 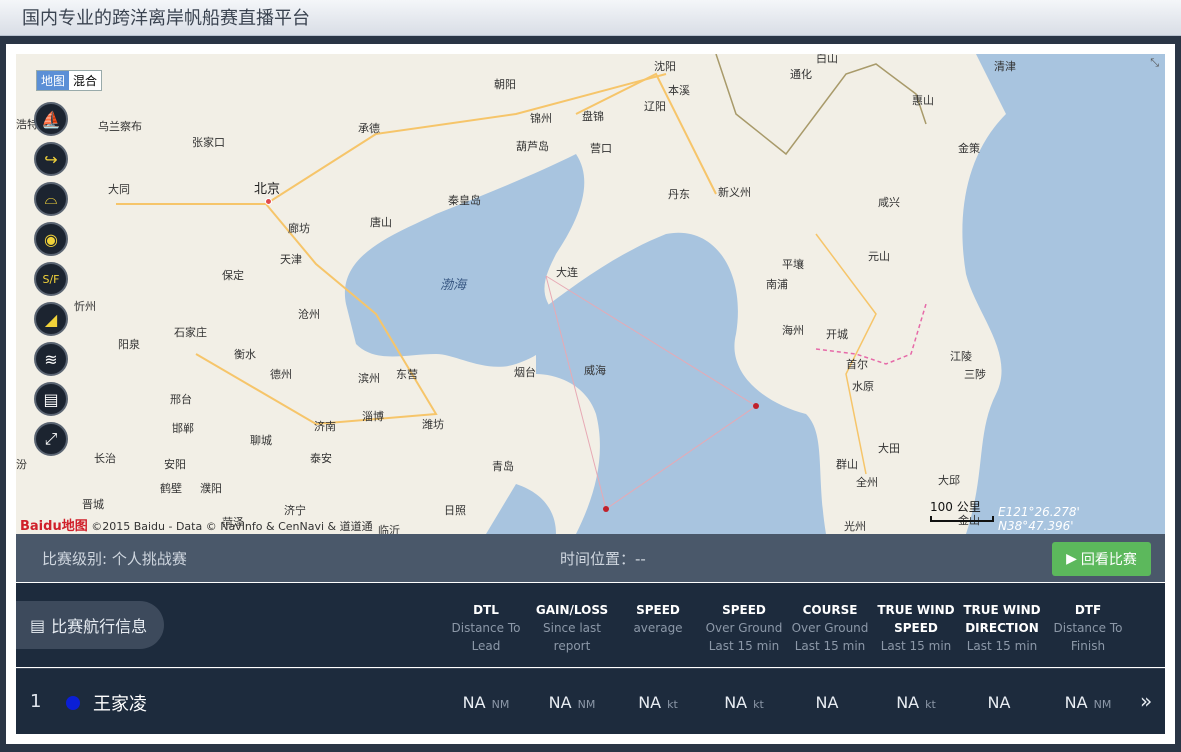 What do you see at coordinates (486, 628) in the screenshot?
I see `column-header-dtl: DTL Distance To Lead` at bounding box center [486, 628].